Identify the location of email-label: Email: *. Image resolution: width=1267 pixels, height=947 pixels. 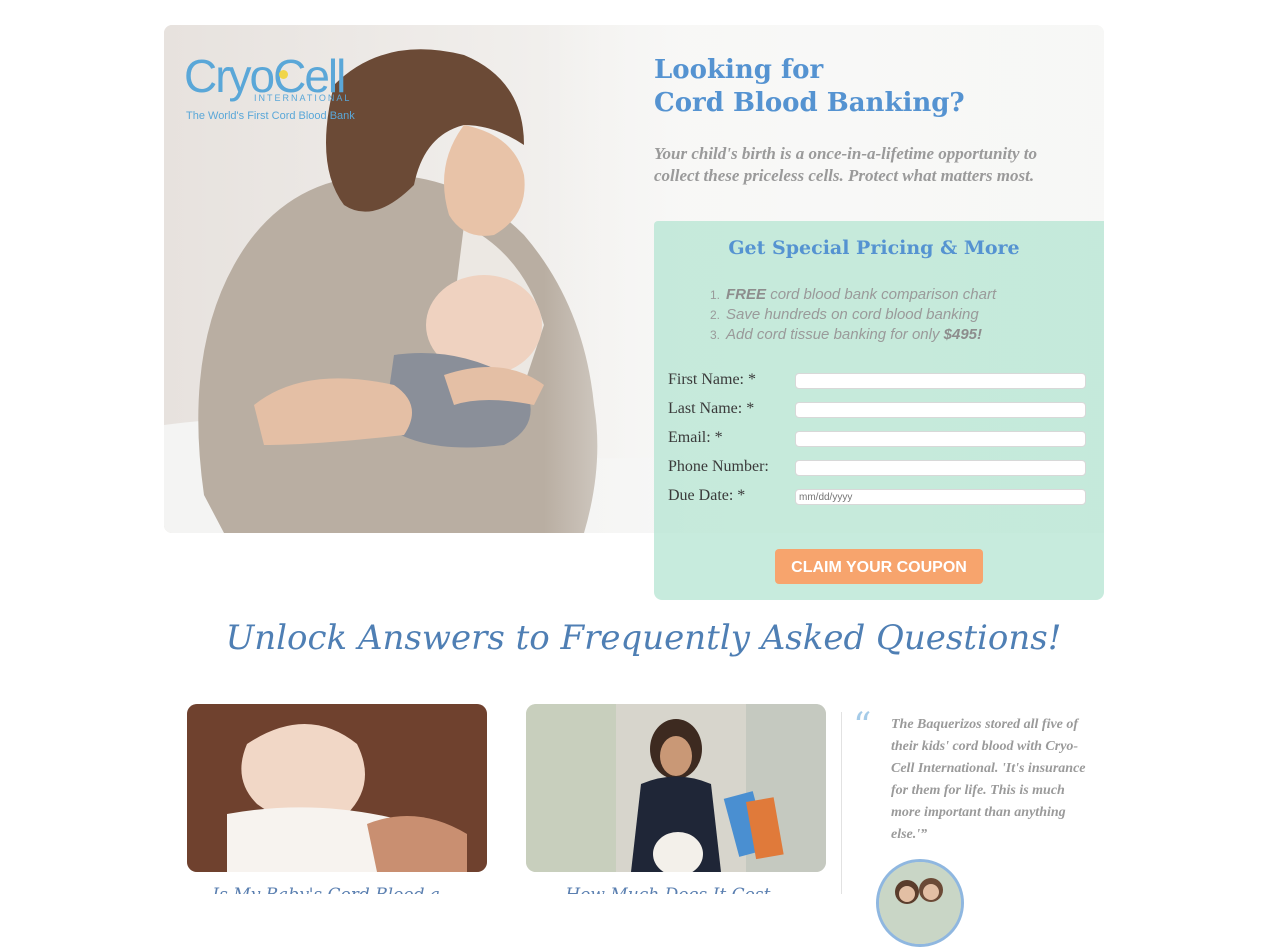
(695, 437).